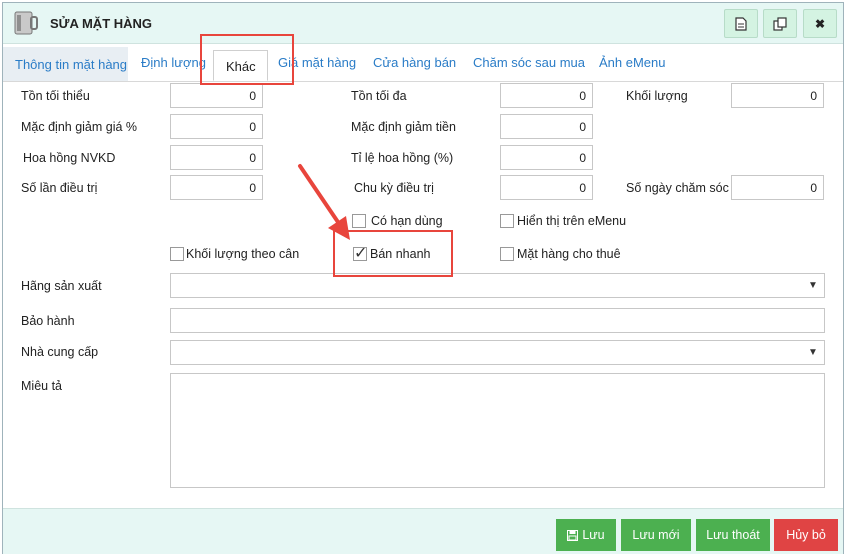 This screenshot has width=848, height=558. Describe the element at coordinates (733, 535) in the screenshot. I see `save-exit-button: Lưu thoát` at that location.